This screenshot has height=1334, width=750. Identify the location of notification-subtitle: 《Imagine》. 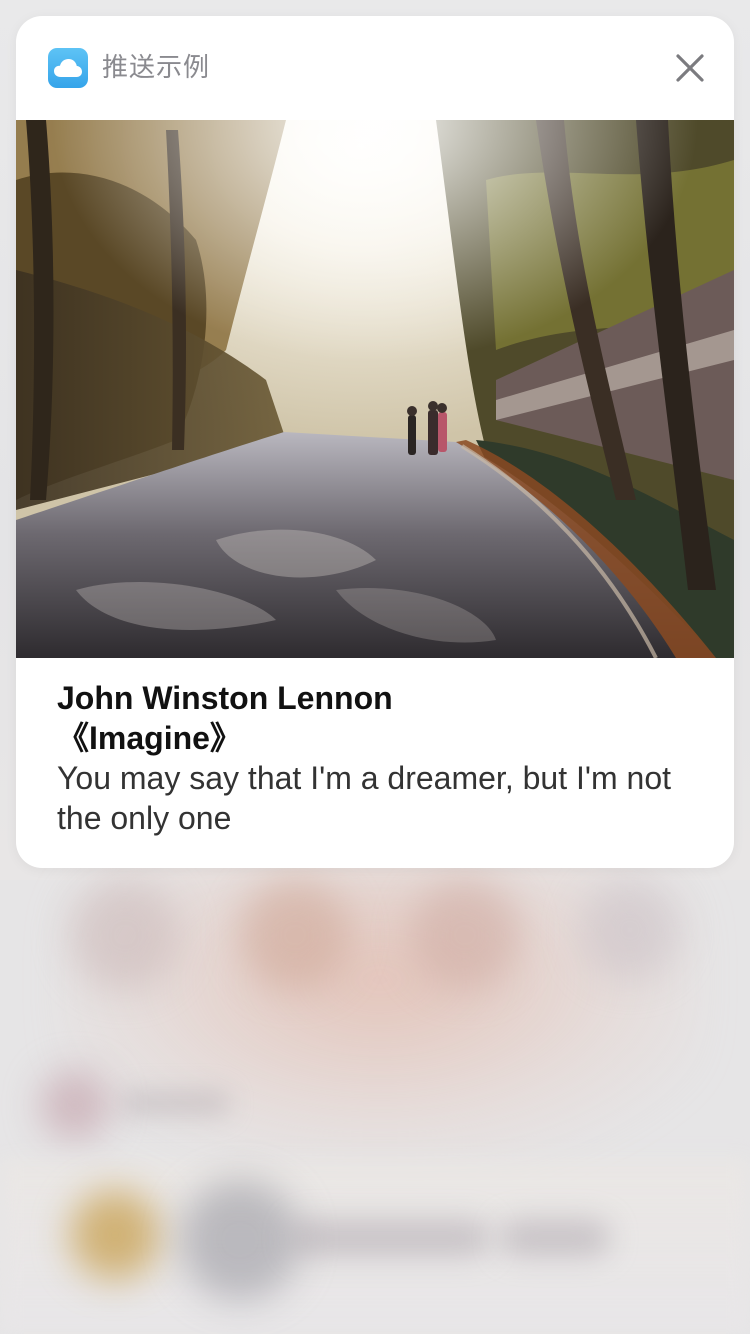
(149, 738).